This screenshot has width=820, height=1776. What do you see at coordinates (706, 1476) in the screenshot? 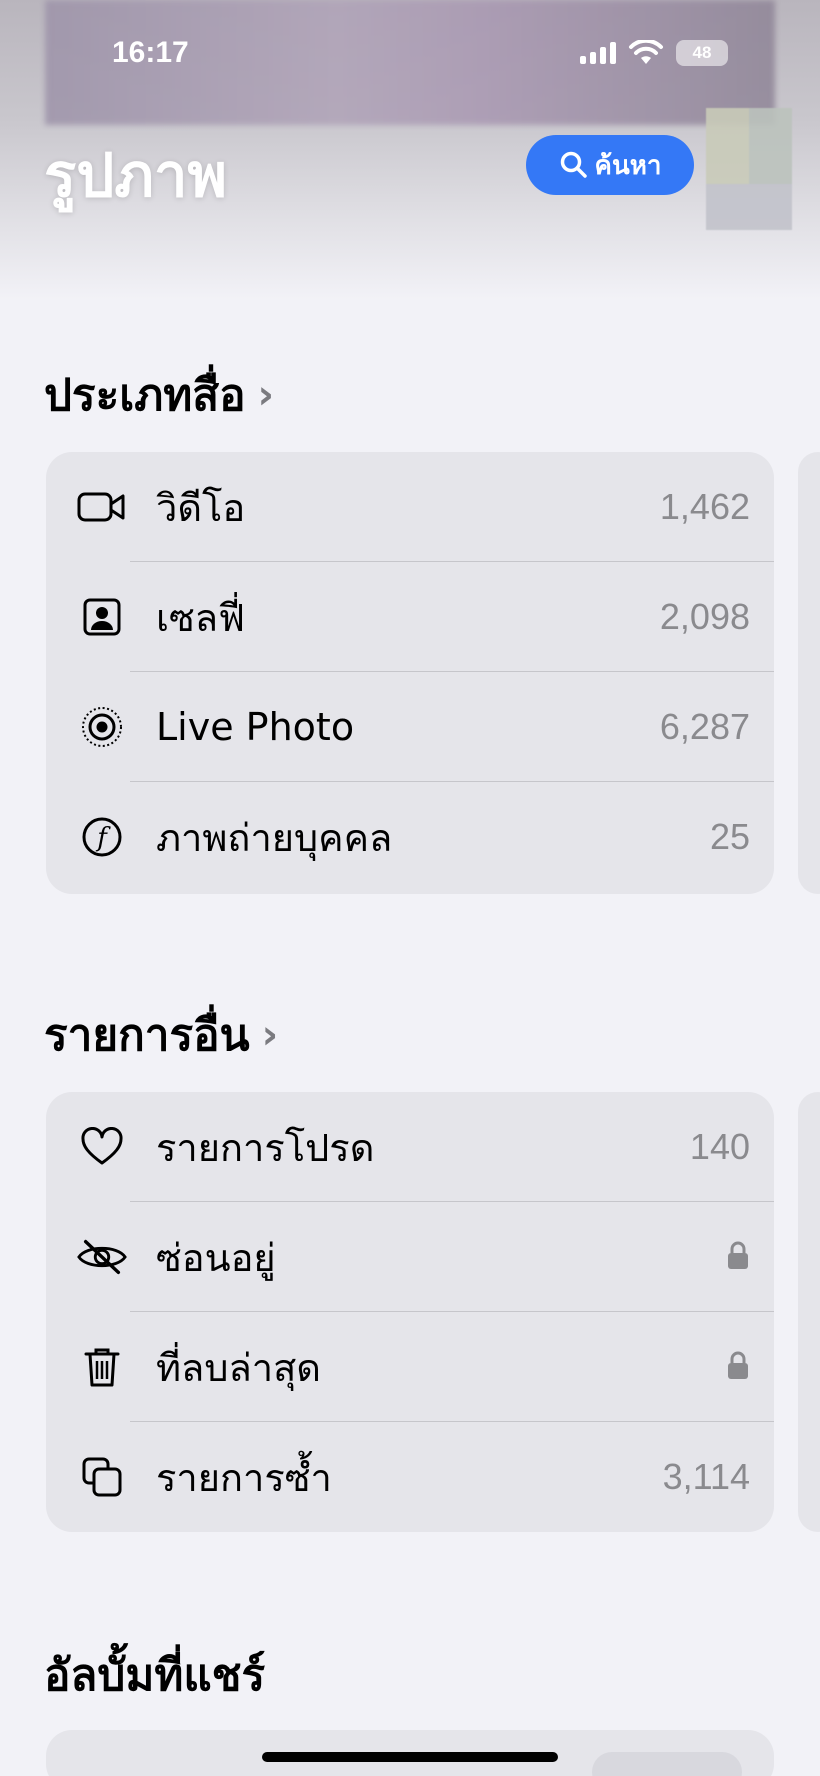
I see `list-item-count: 3,114` at bounding box center [706, 1476].